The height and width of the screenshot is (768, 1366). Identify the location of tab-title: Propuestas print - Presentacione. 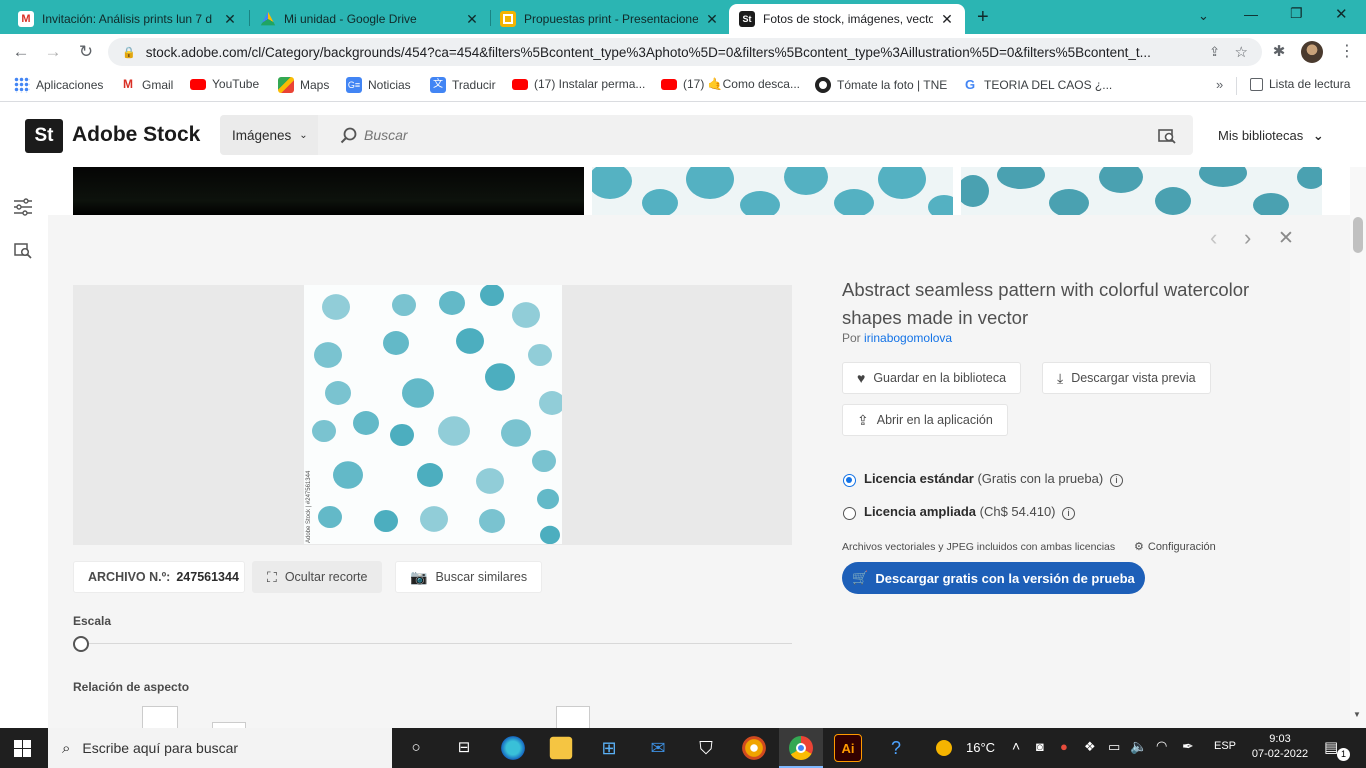
(611, 19).